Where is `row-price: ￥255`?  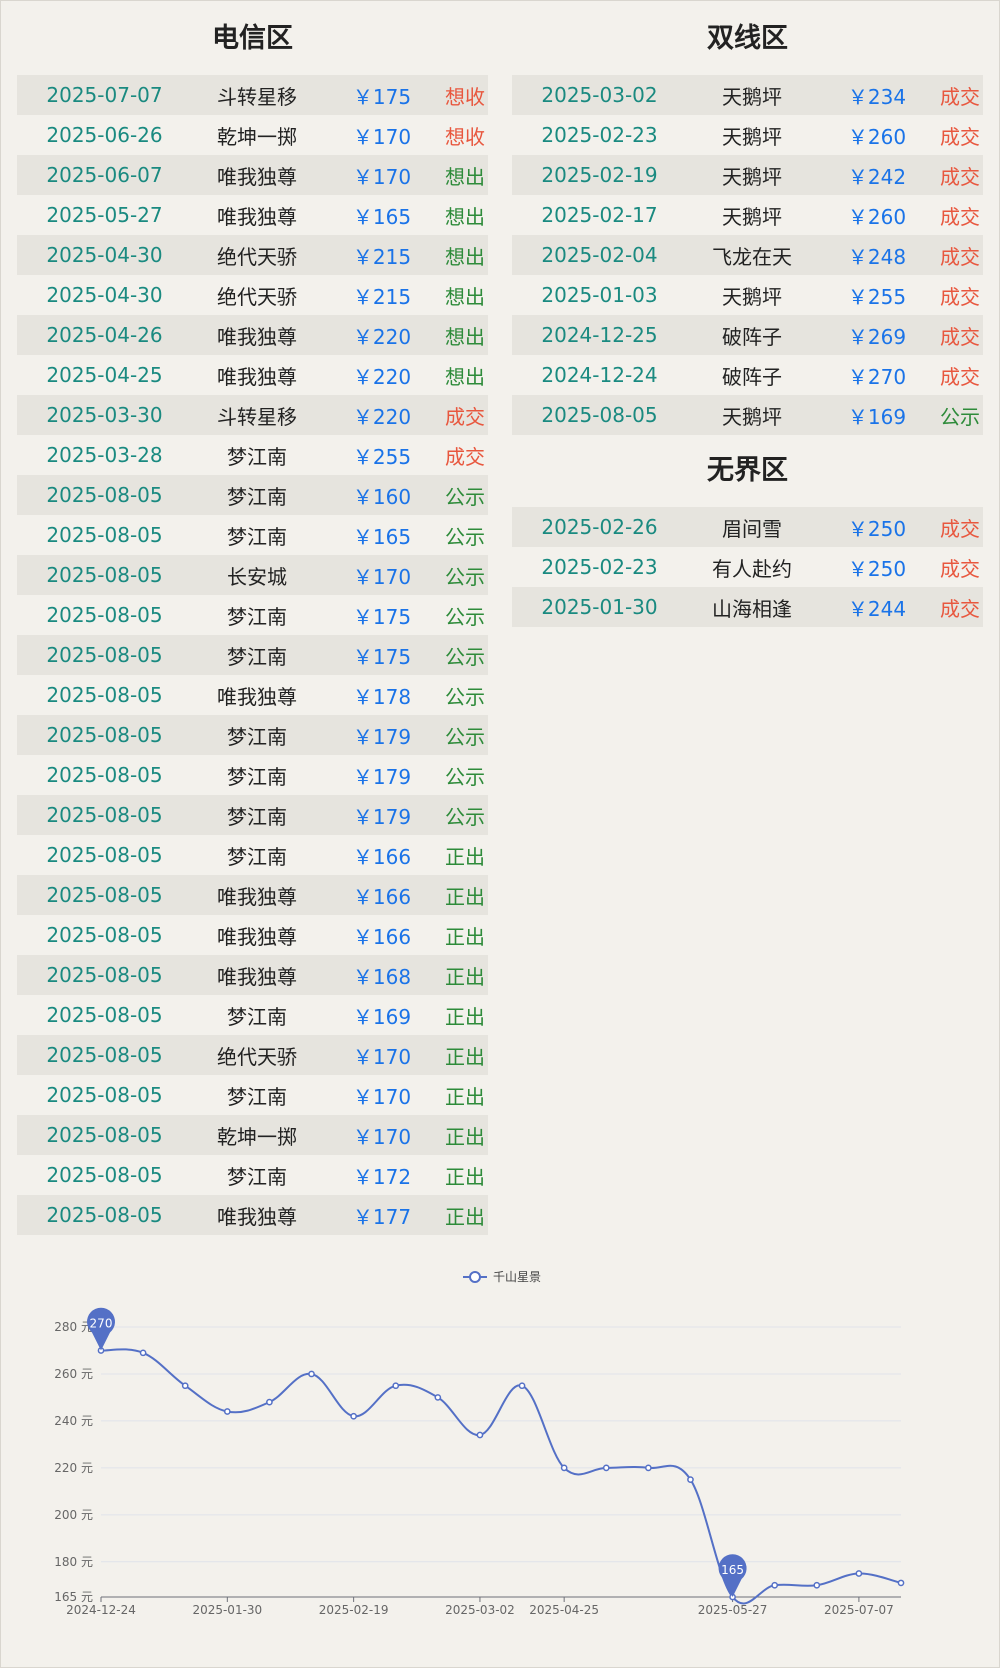 row-price: ￥255 is located at coordinates (382, 456).